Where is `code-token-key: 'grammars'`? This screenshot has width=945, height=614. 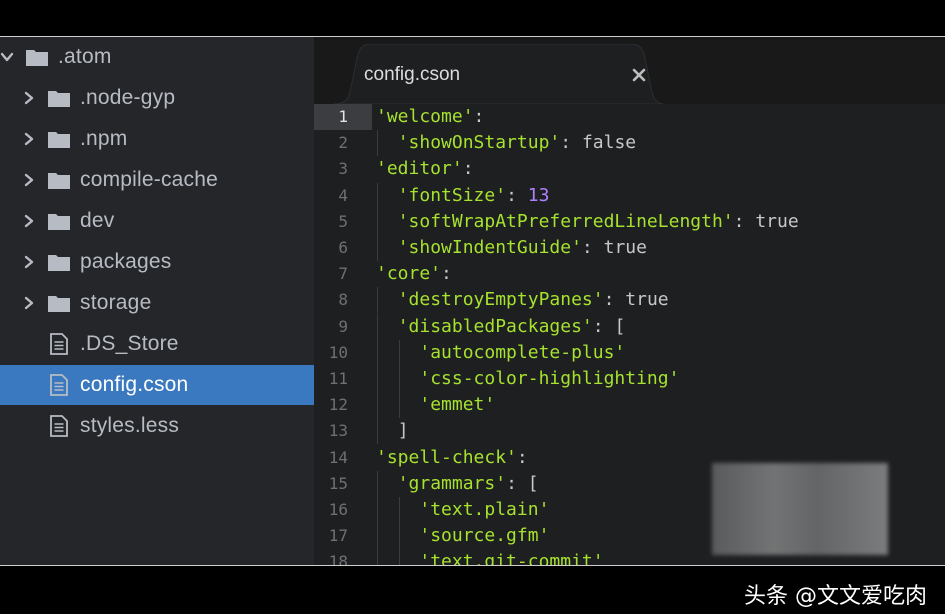
code-token-key: 'grammars' is located at coordinates (452, 483).